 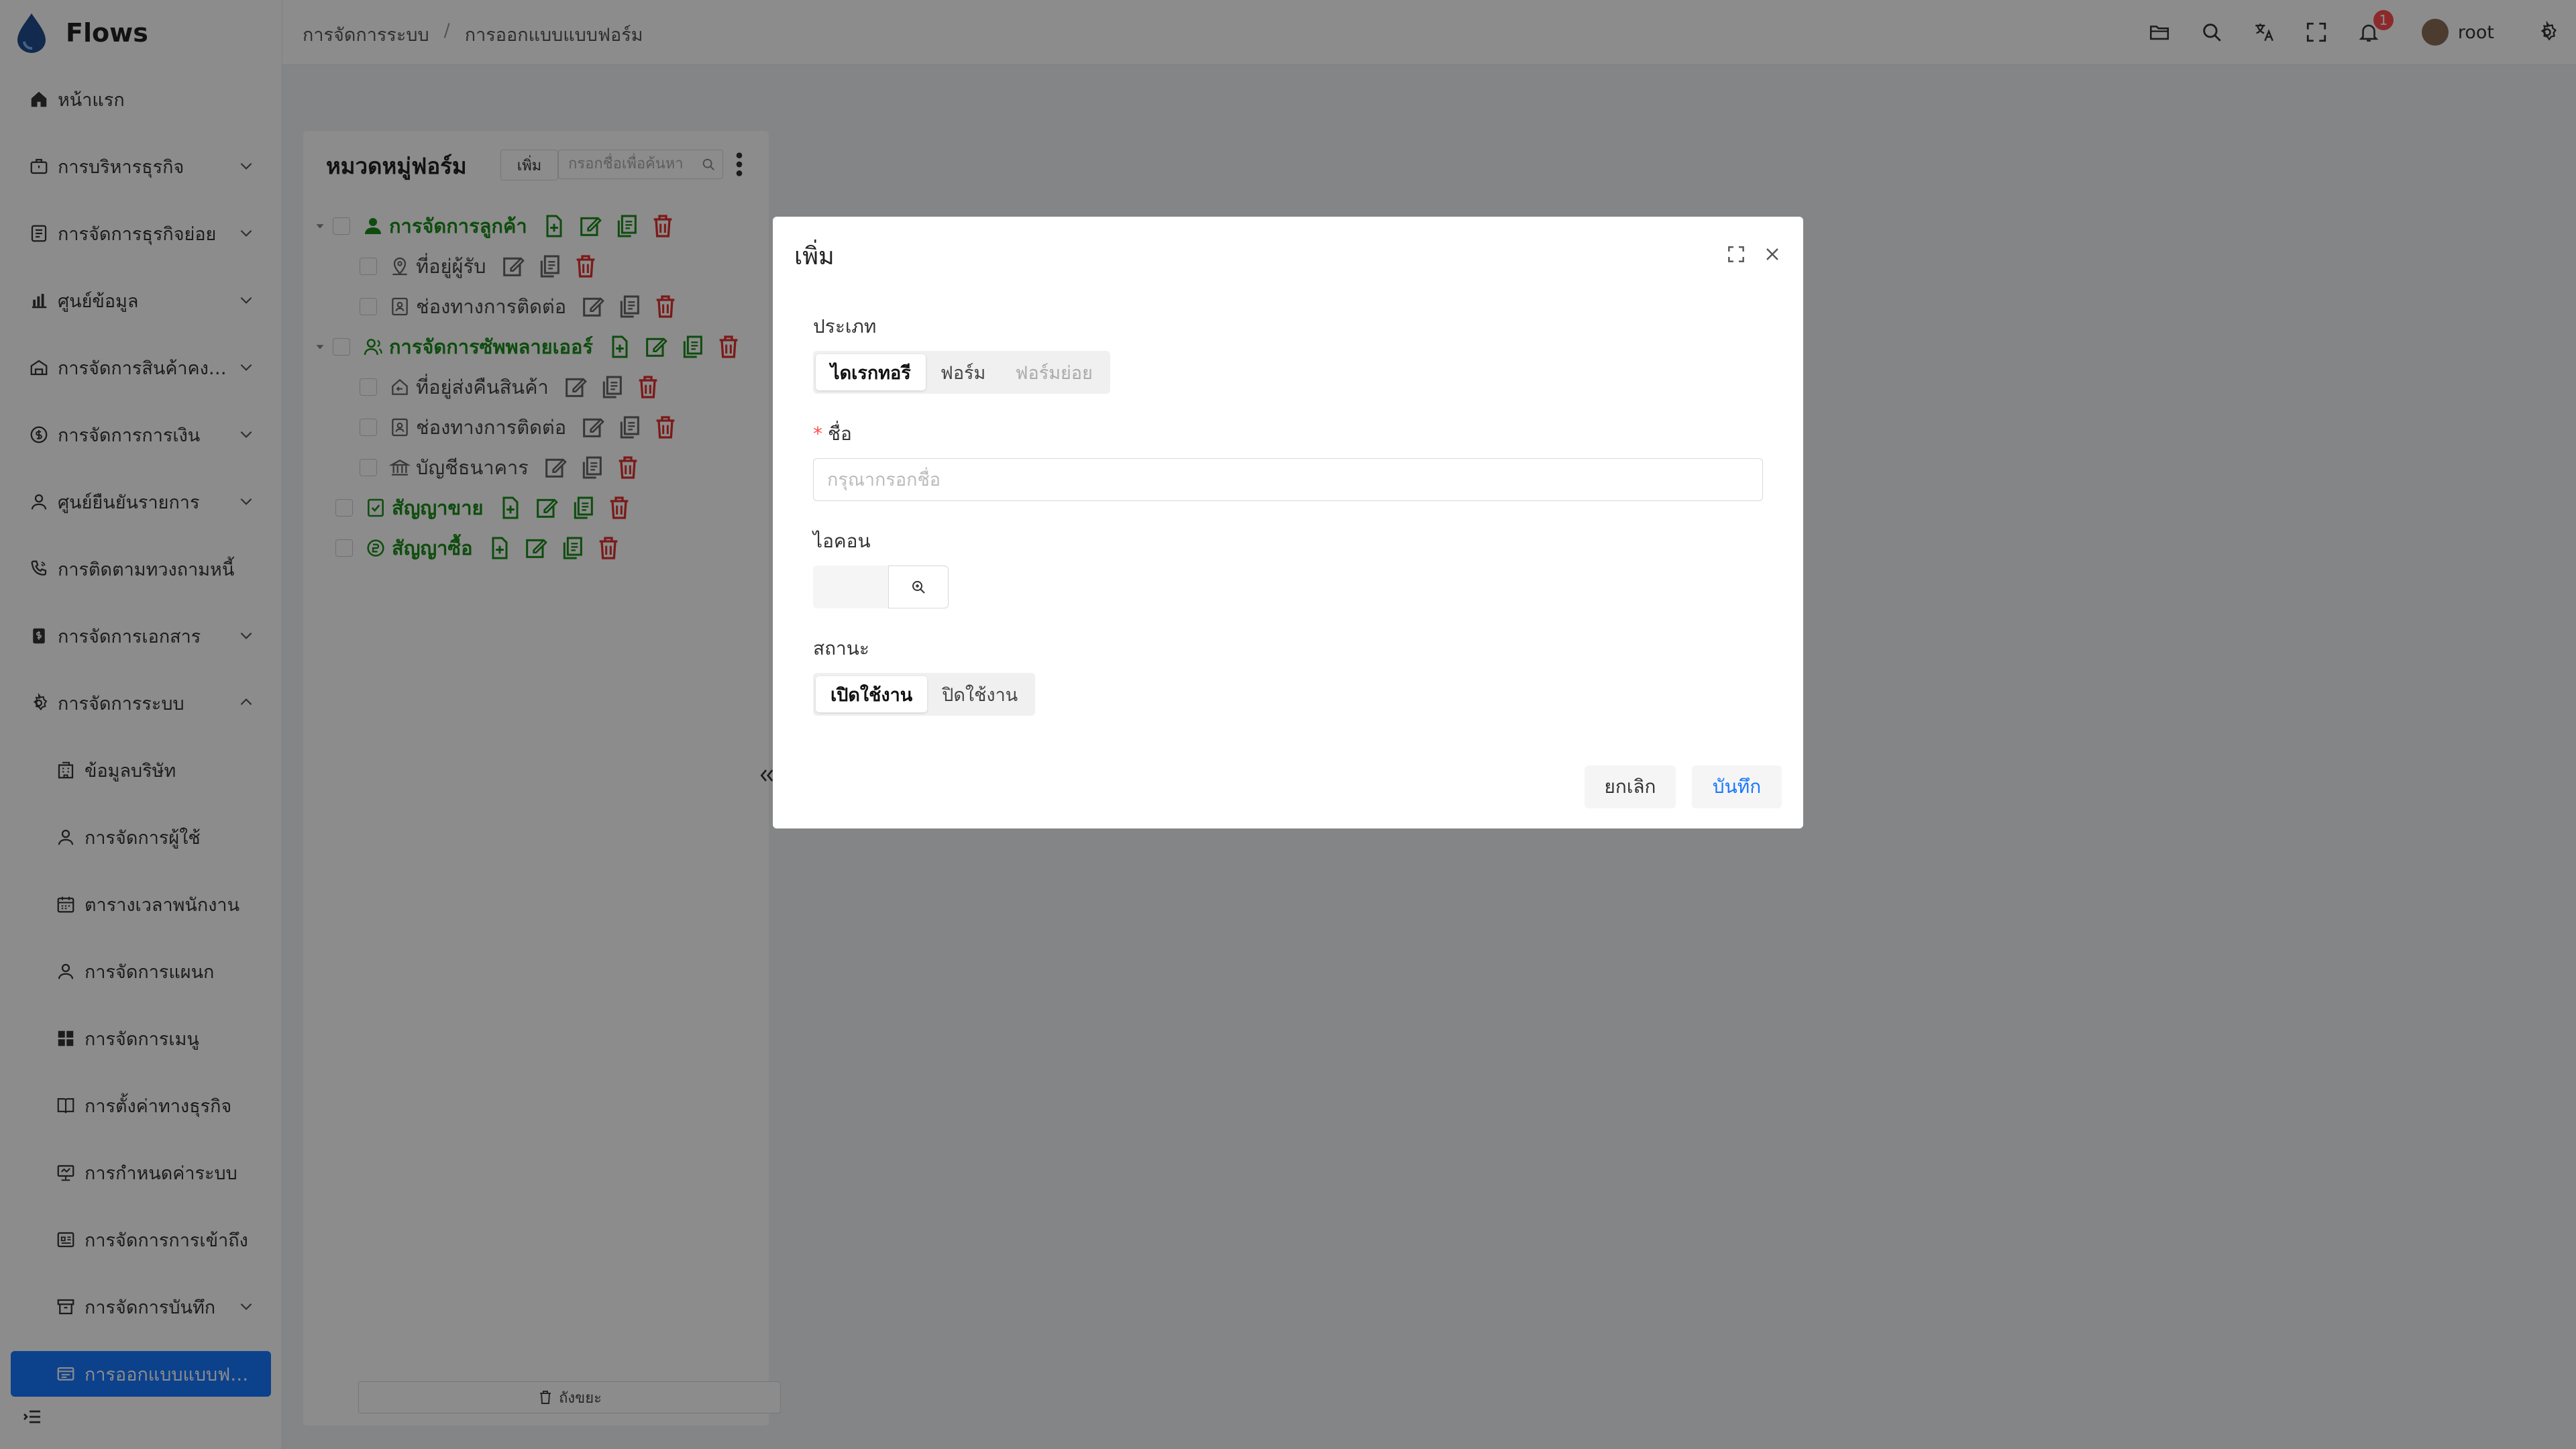 I want to click on name-label: * ชื่อ, so click(x=832, y=434).